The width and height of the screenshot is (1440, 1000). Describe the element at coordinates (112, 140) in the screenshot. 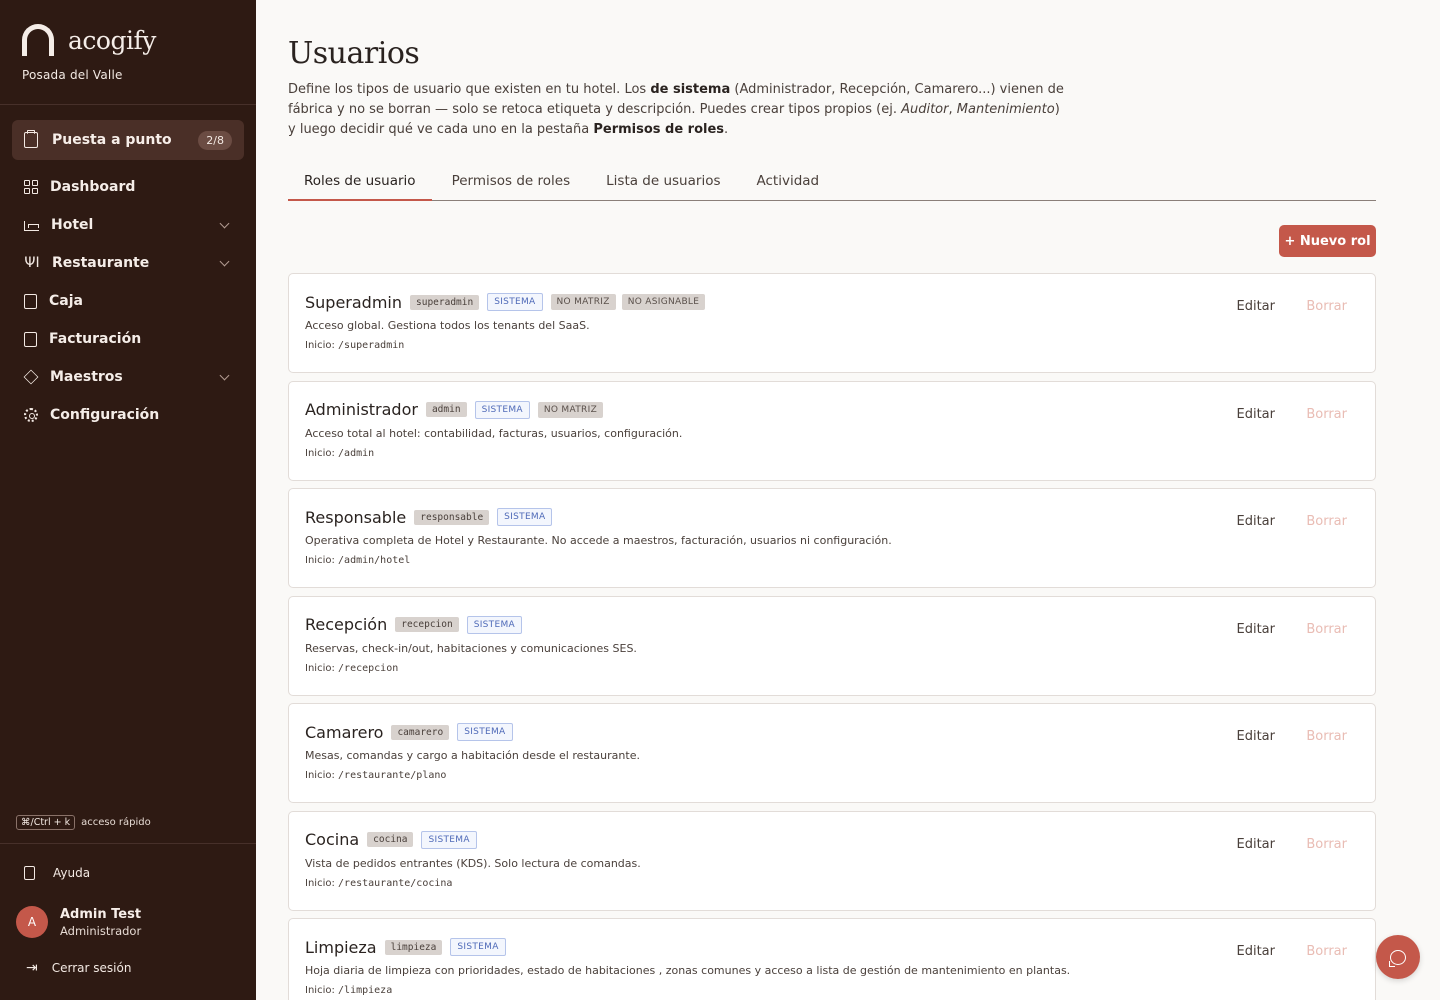

I see `setup-label: Puesta a punto` at that location.